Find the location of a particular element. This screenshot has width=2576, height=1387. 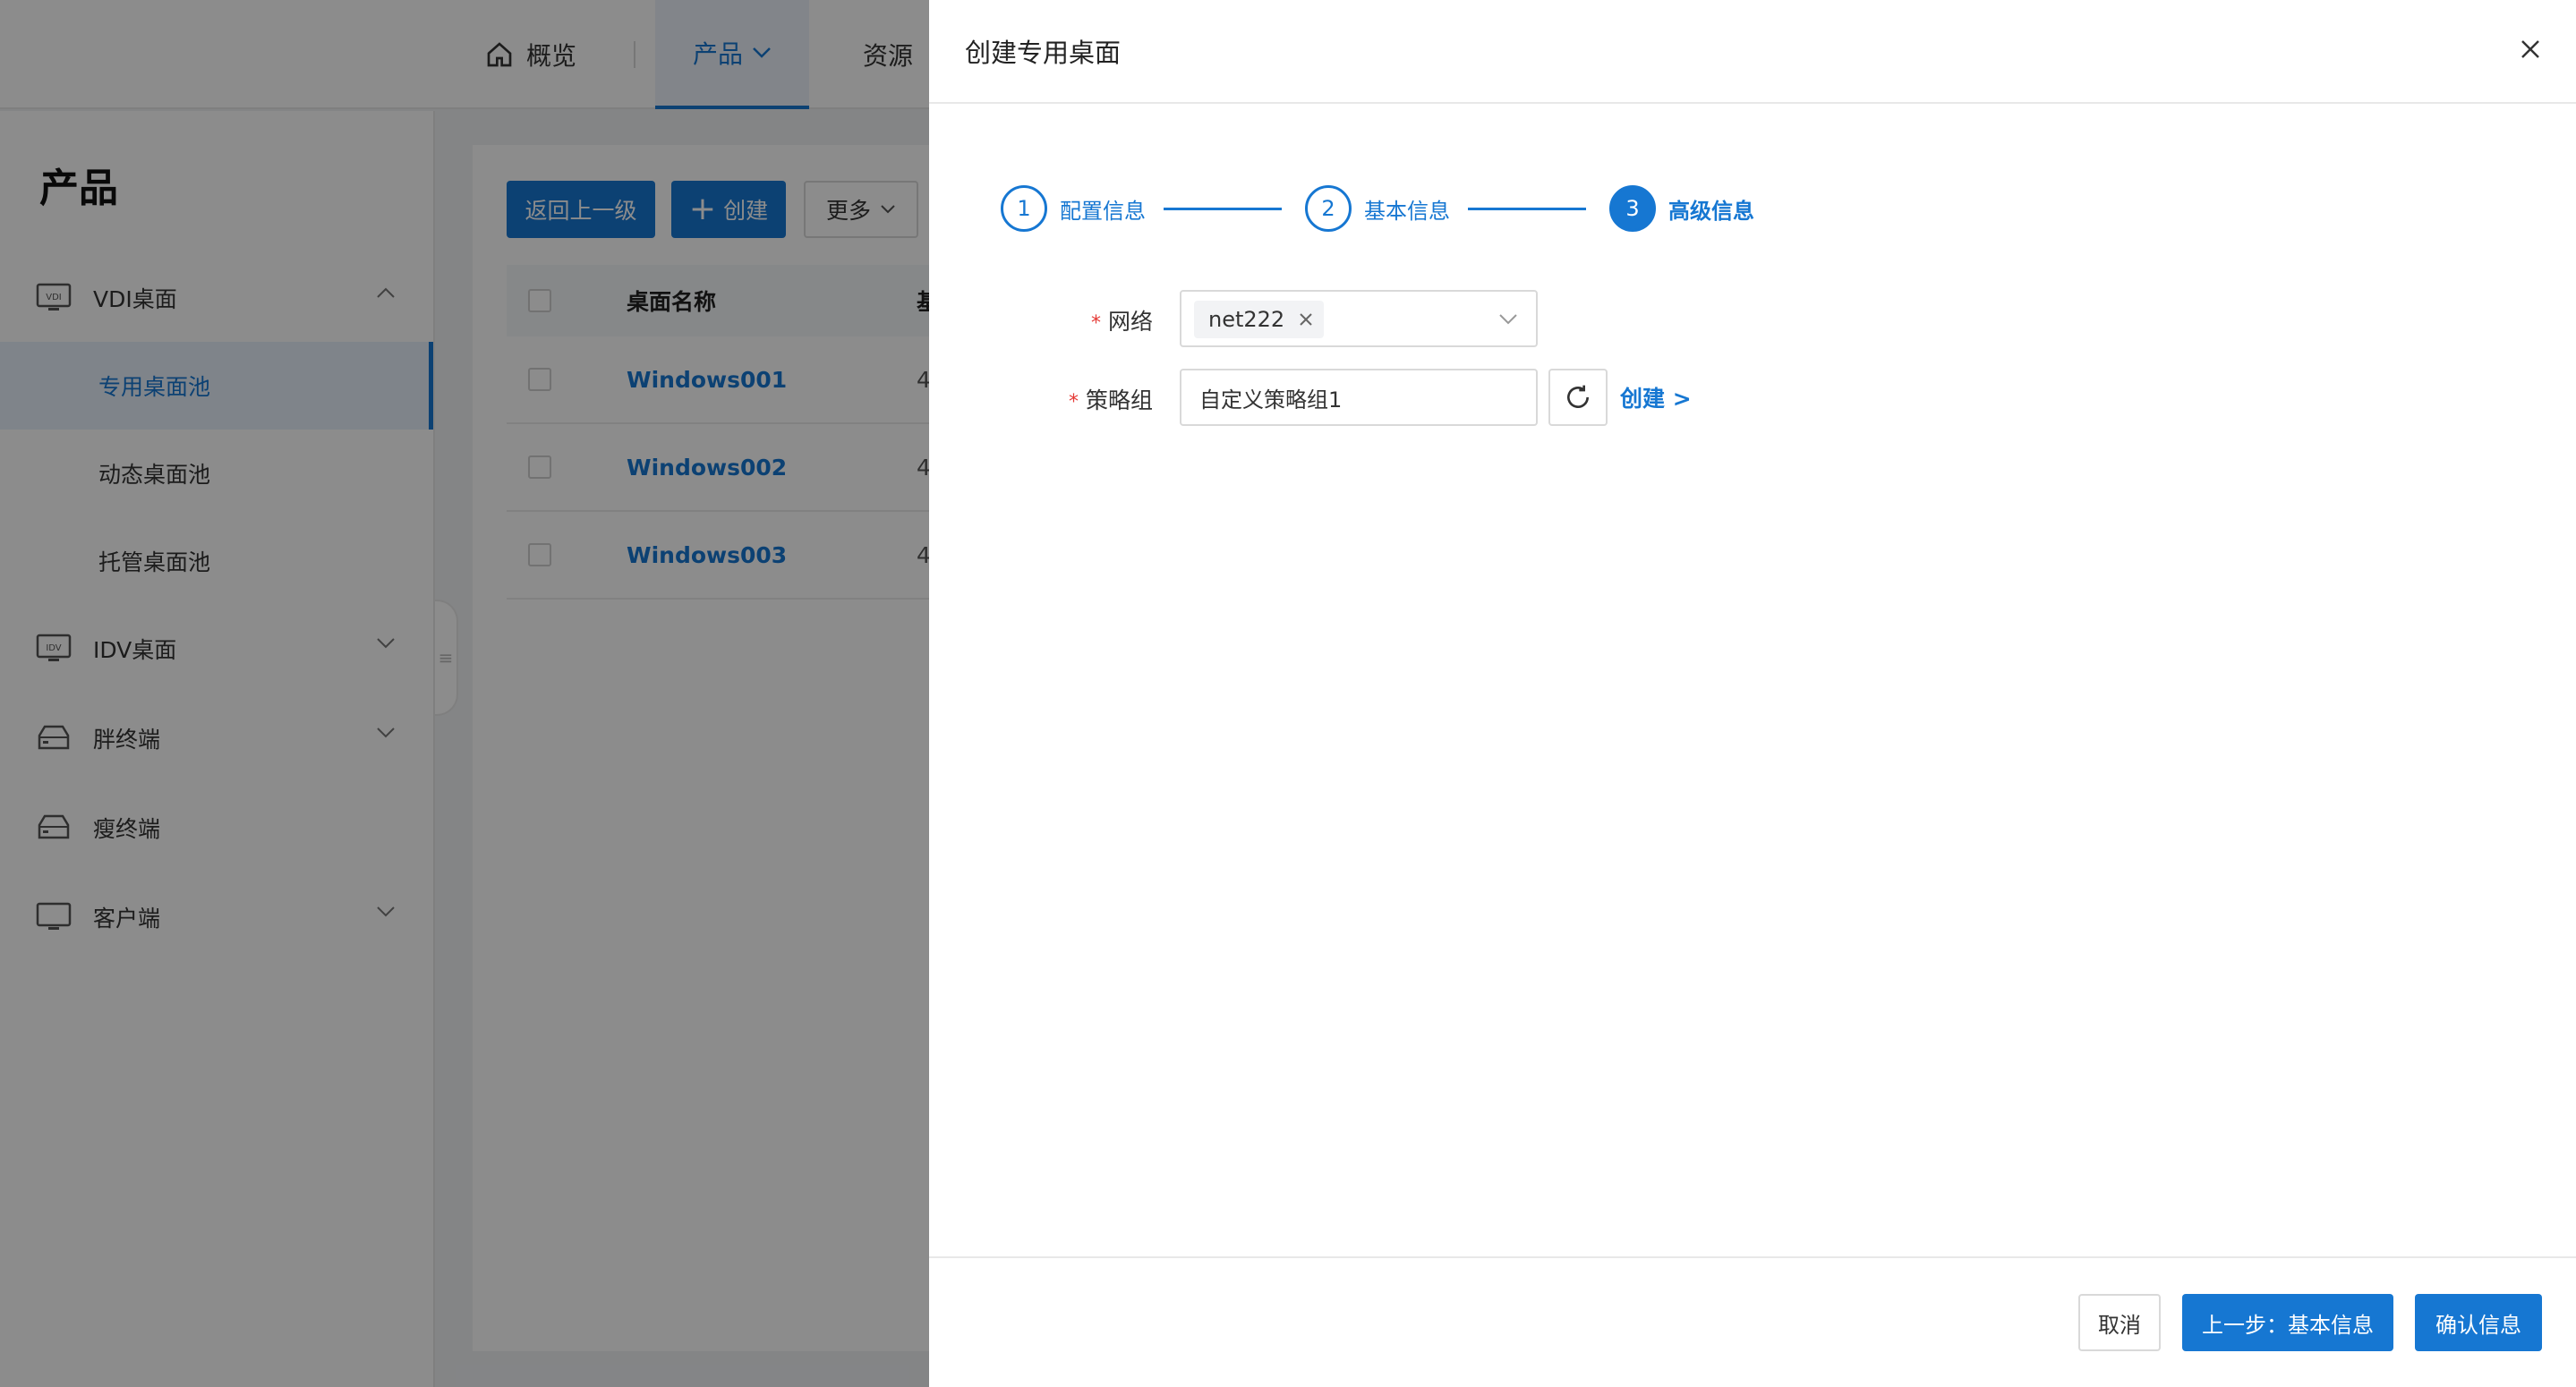

policy-group-label-text: 策略组 is located at coordinates (1119, 400).